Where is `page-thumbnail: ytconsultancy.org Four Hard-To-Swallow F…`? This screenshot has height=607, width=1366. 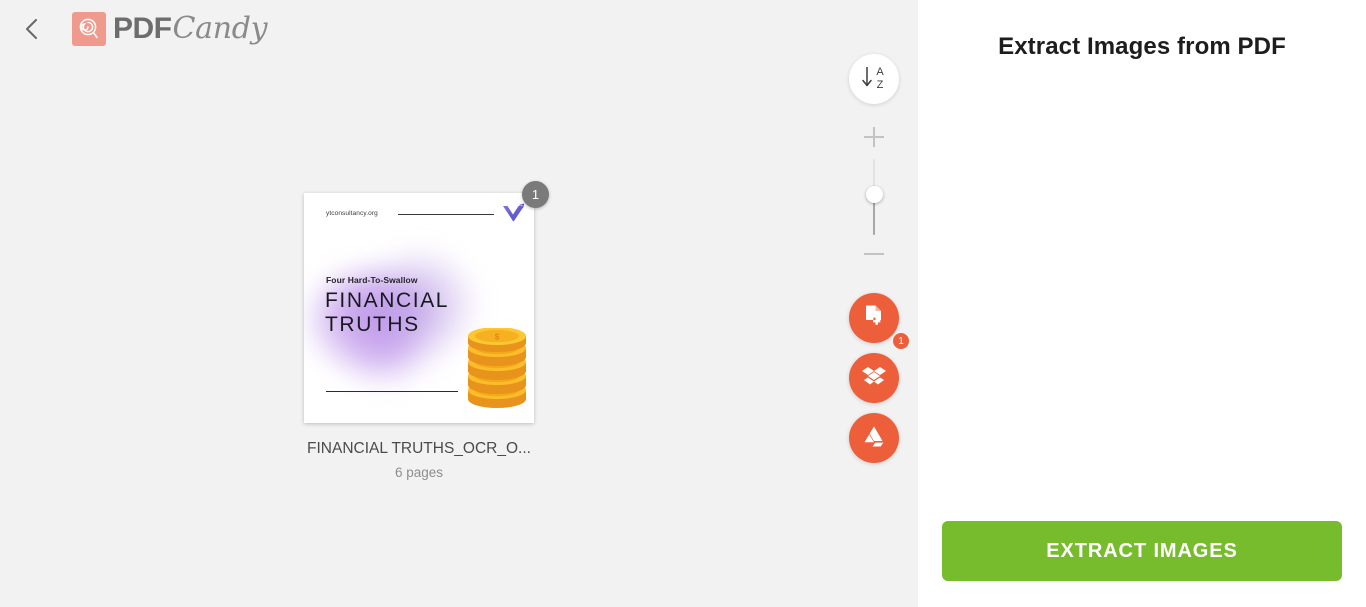
page-thumbnail: ytconsultancy.org Four Hard-To-Swallow F… is located at coordinates (419, 308).